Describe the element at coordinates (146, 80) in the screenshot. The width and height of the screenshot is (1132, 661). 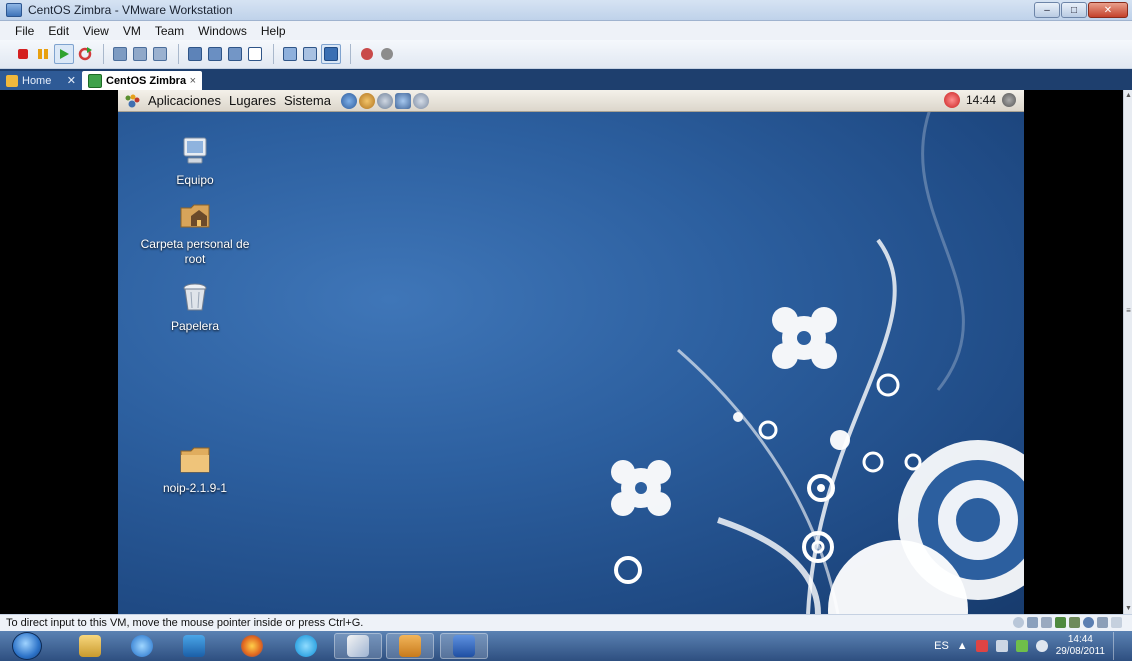
I see `tab-centos-zimbra-label: CentOS Zimbra` at that location.